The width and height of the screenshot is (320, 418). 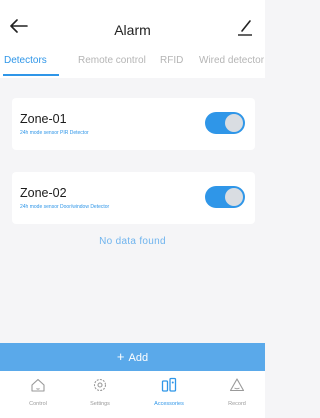 I want to click on nav-label: Accessories, so click(x=169, y=404).